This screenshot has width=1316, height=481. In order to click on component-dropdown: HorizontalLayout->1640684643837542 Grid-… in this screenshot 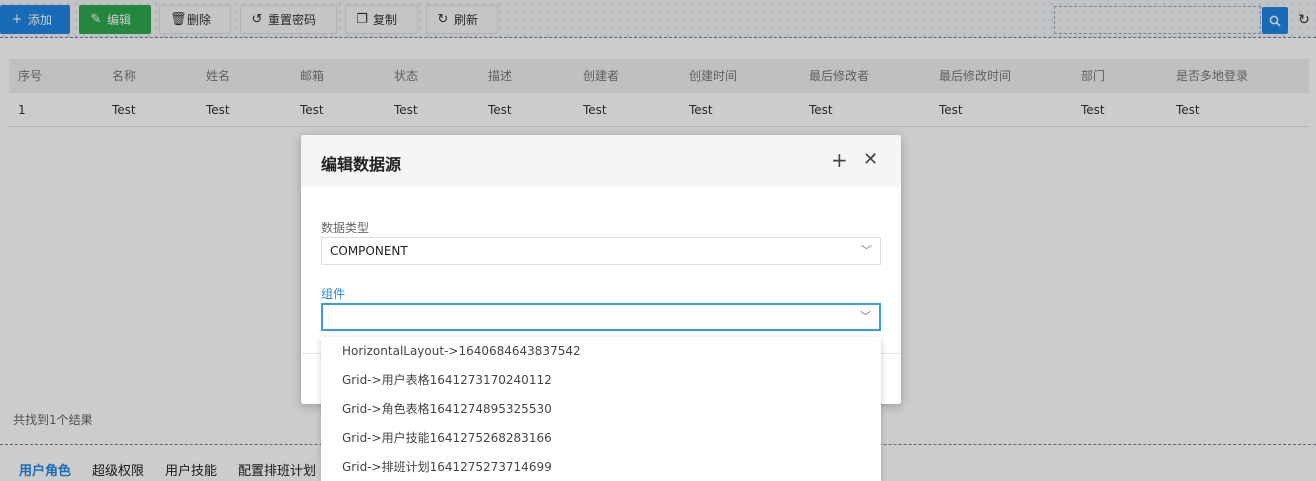, I will do `click(601, 409)`.